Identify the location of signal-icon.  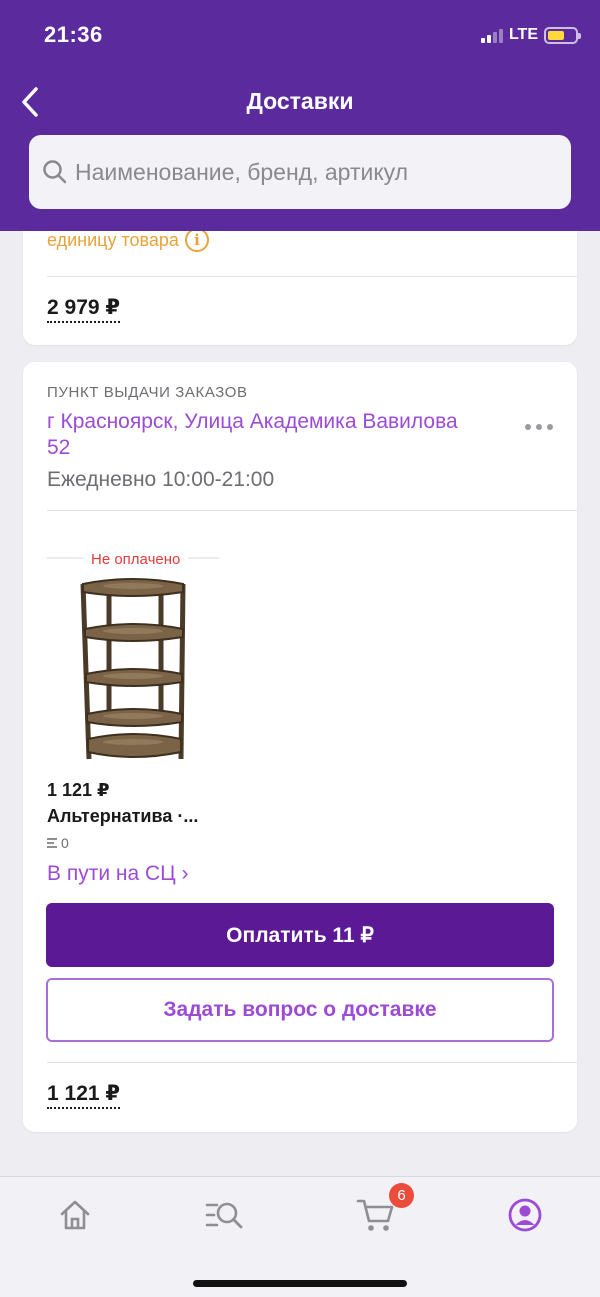
(491, 35).